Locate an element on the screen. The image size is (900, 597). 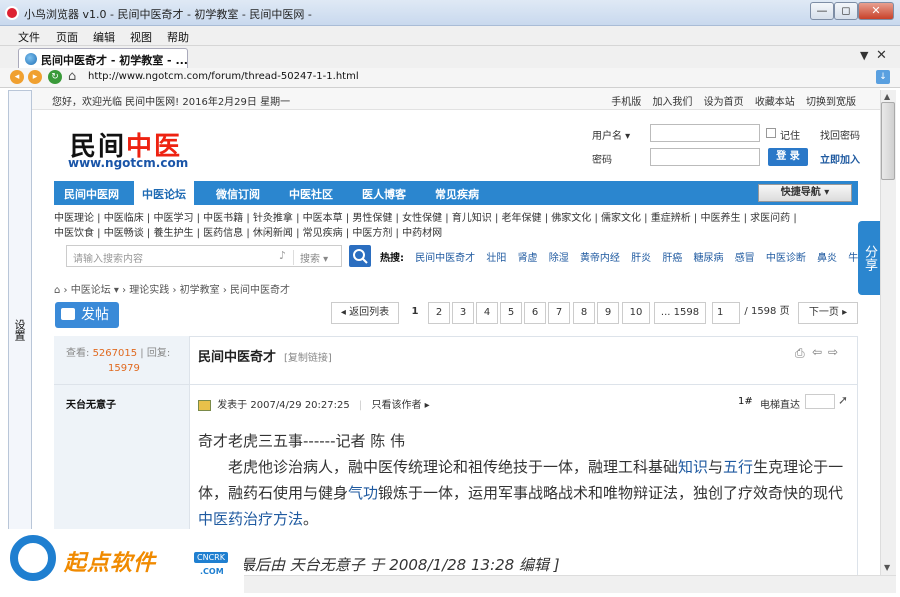
page-10: 10 is located at coordinates (636, 313).